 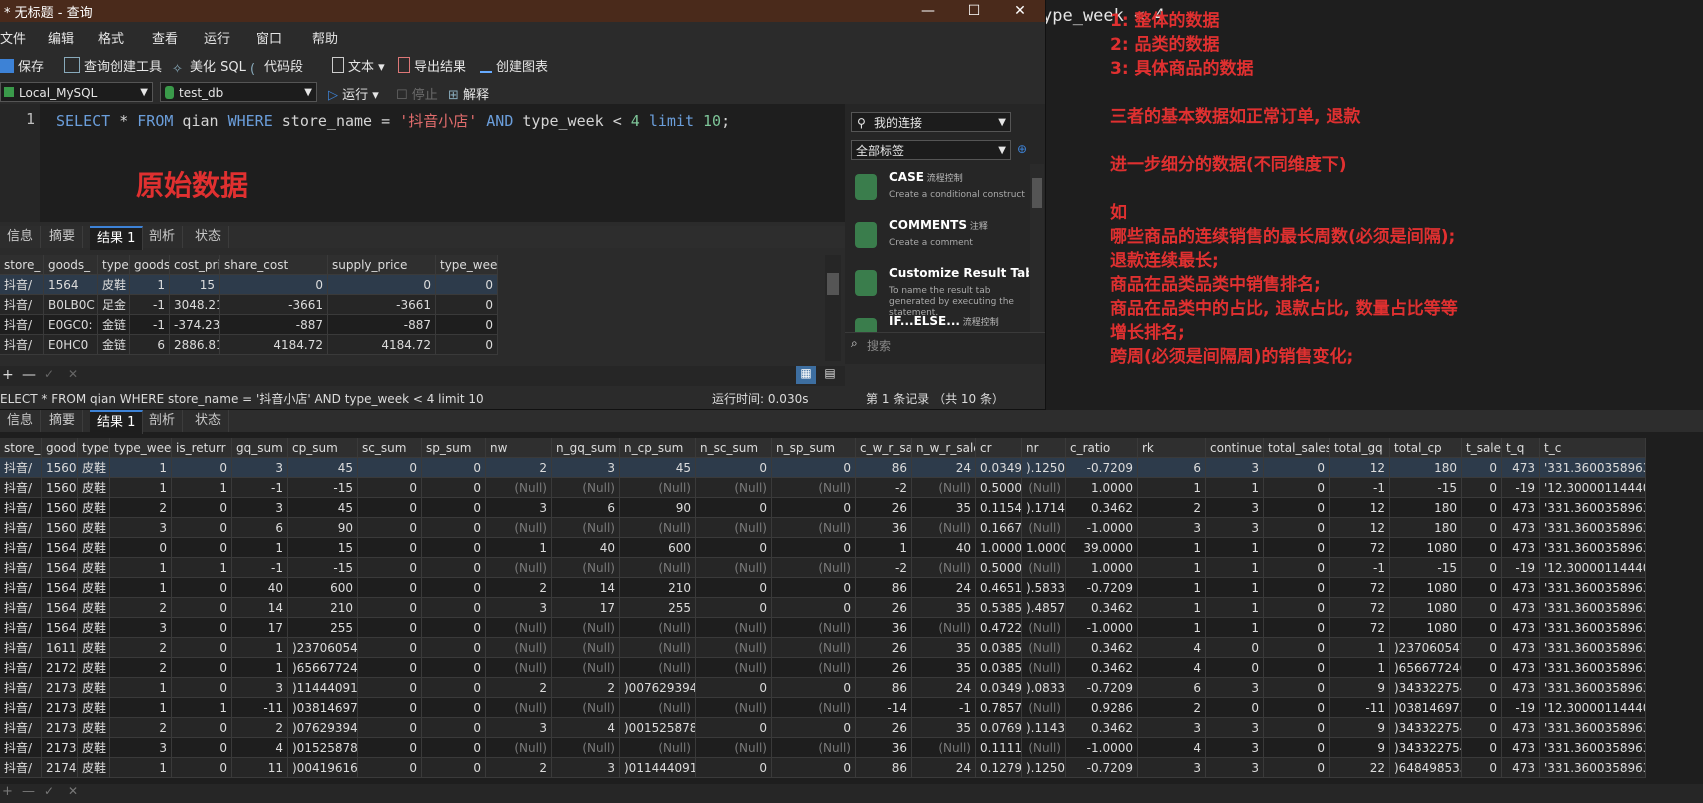 What do you see at coordinates (944, 728) in the screenshot?
I see `table-cell: 35` at bounding box center [944, 728].